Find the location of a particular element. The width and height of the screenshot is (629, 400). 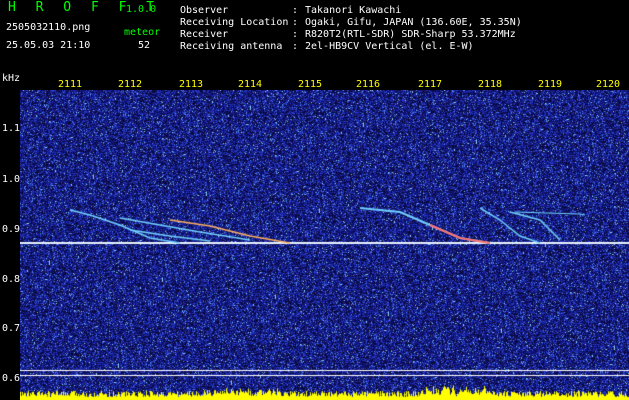

y-tick-label: 1.0 is located at coordinates (11, 179).